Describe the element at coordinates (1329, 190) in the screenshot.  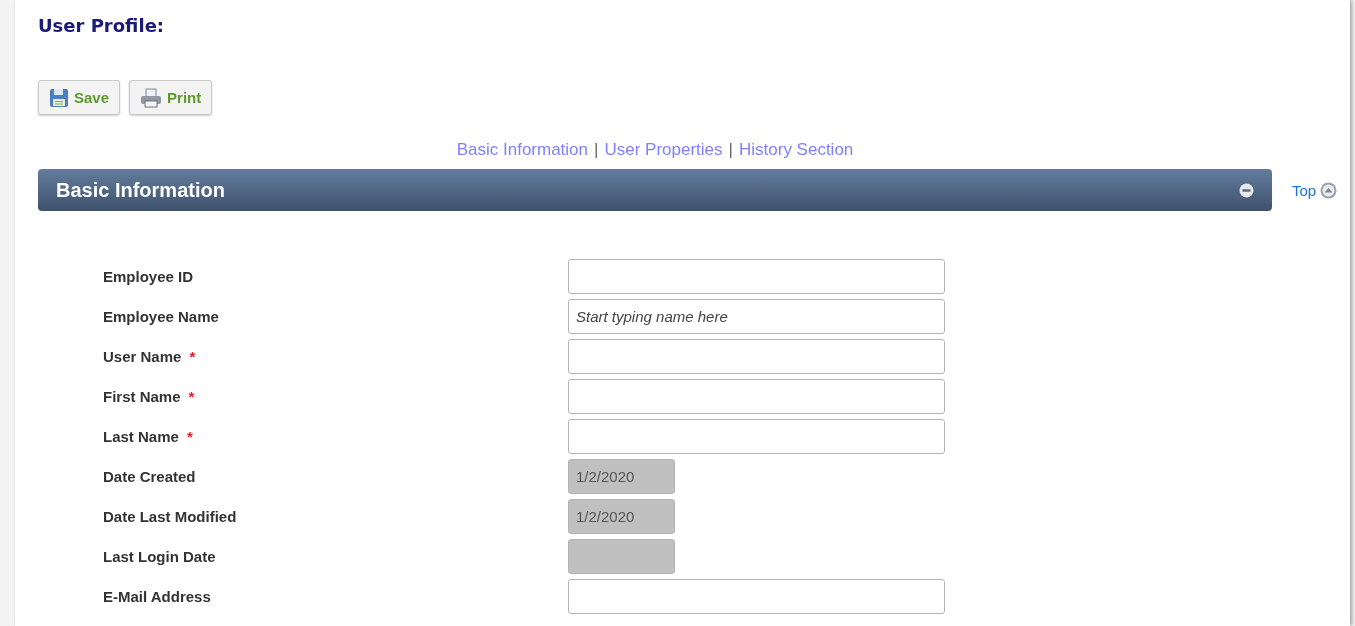
I see `up-arrow-icon` at that location.